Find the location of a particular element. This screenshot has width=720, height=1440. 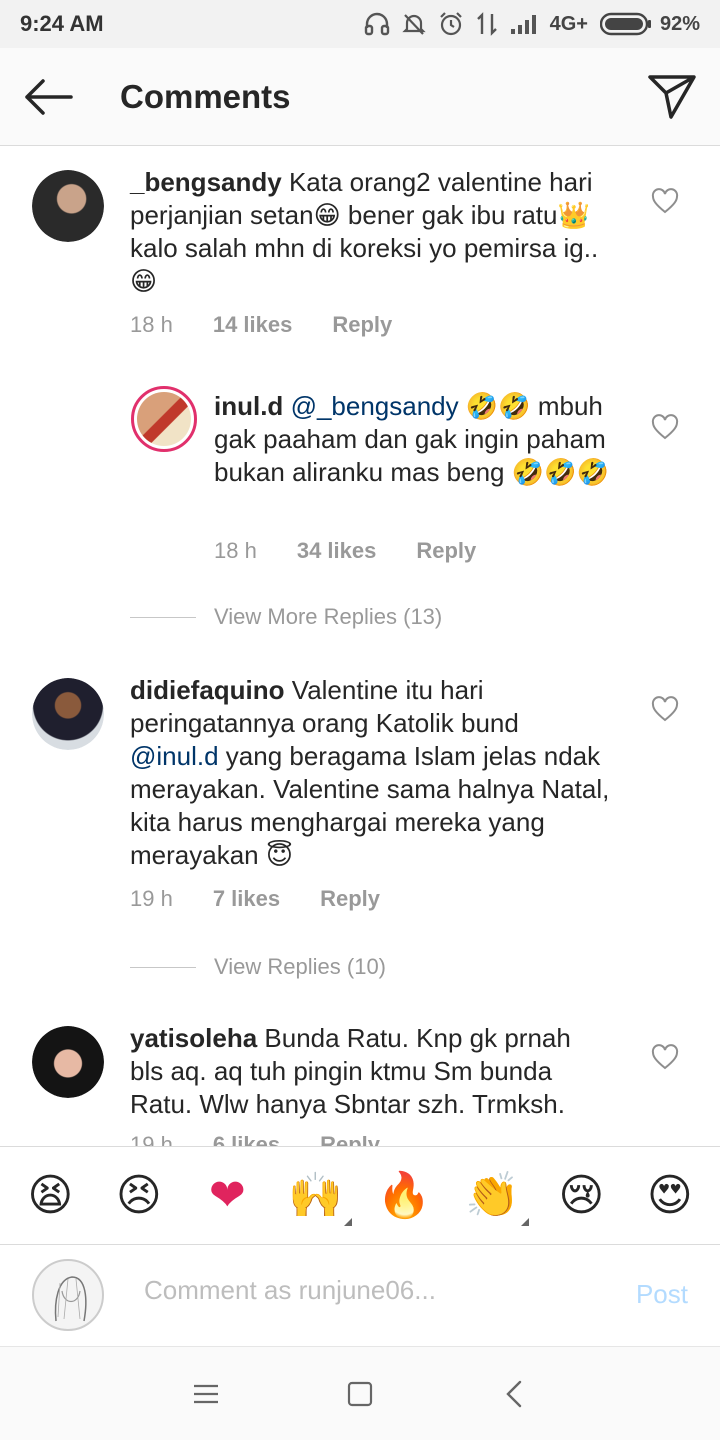

comment-input is located at coordinates (374, 1290).